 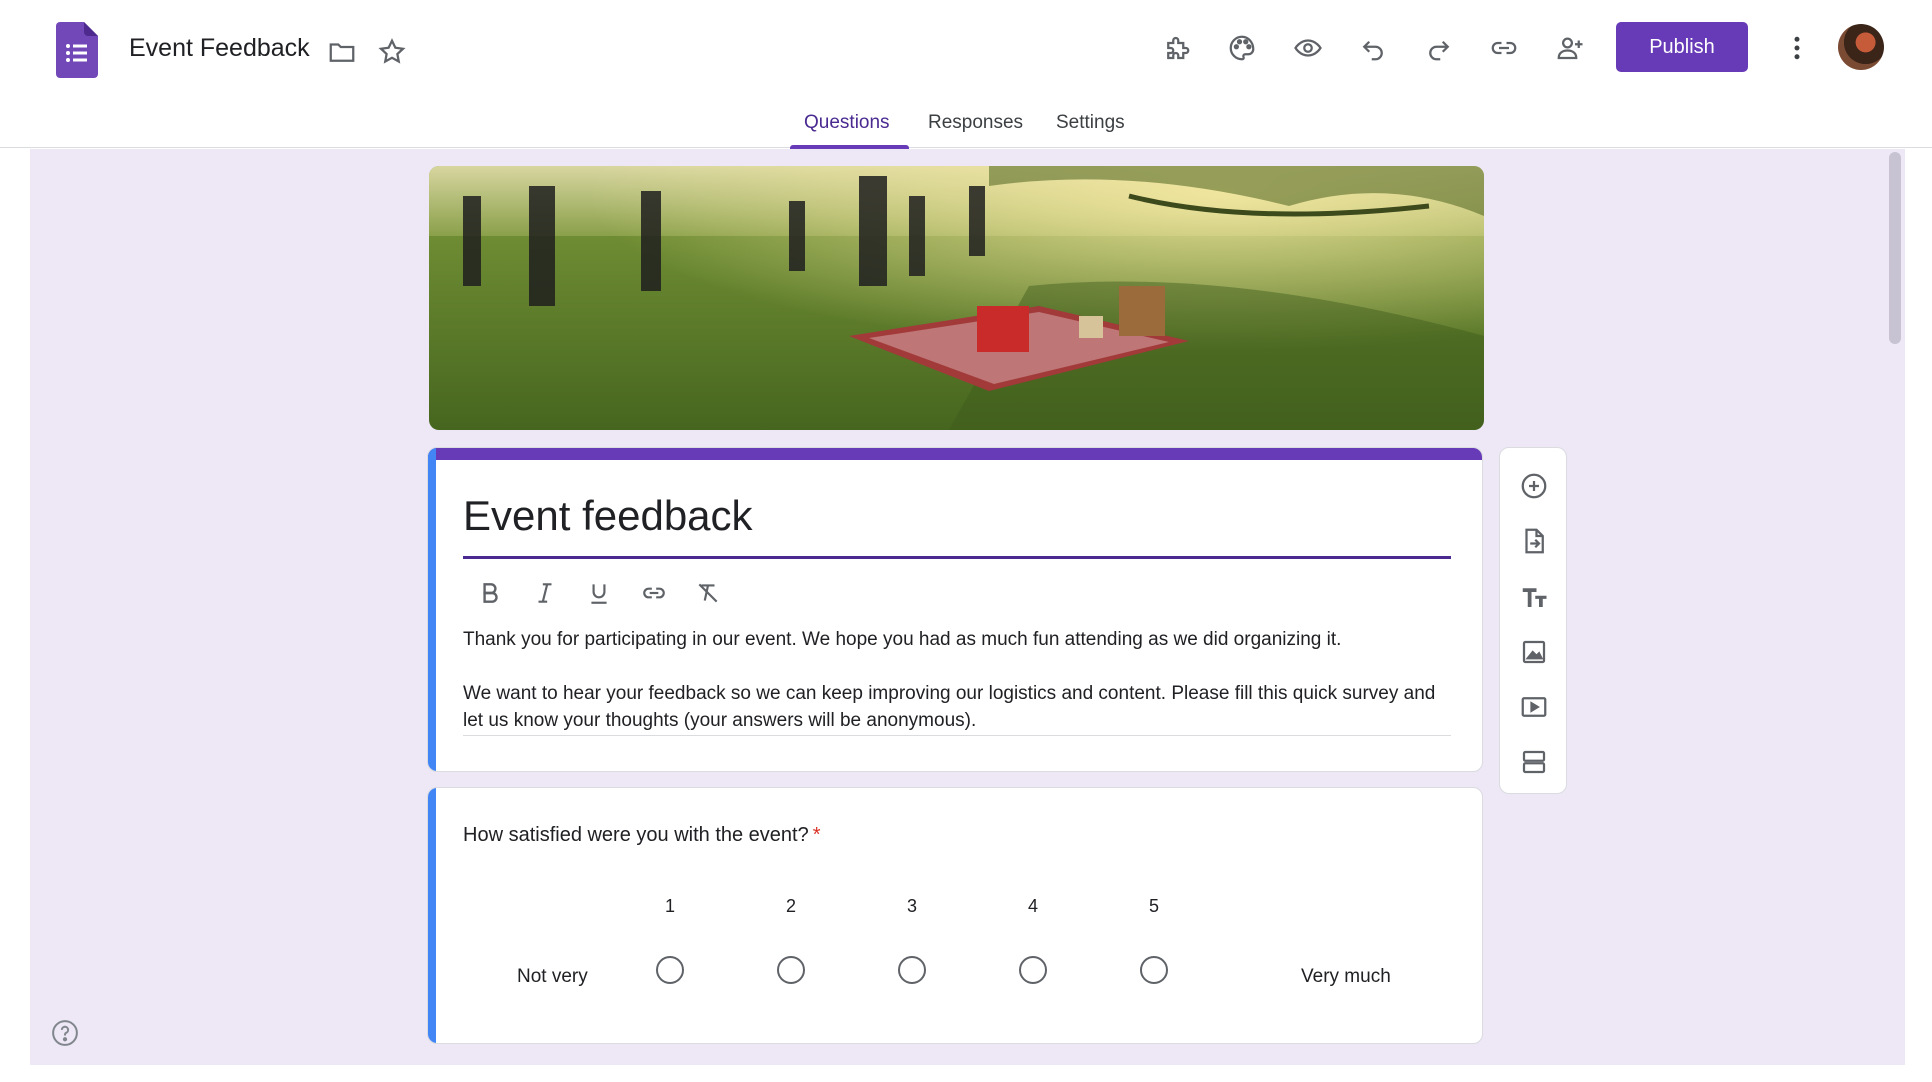 What do you see at coordinates (1533, 620) in the screenshot?
I see `floating-toolbar` at bounding box center [1533, 620].